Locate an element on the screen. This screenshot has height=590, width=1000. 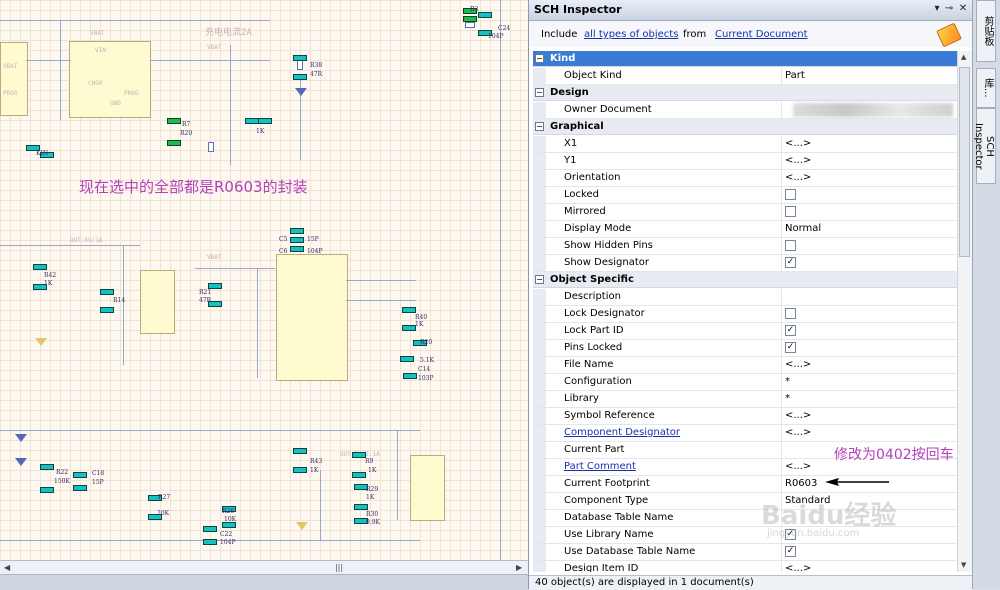
property-row: Configuration * is located at coordinates (745, 382).